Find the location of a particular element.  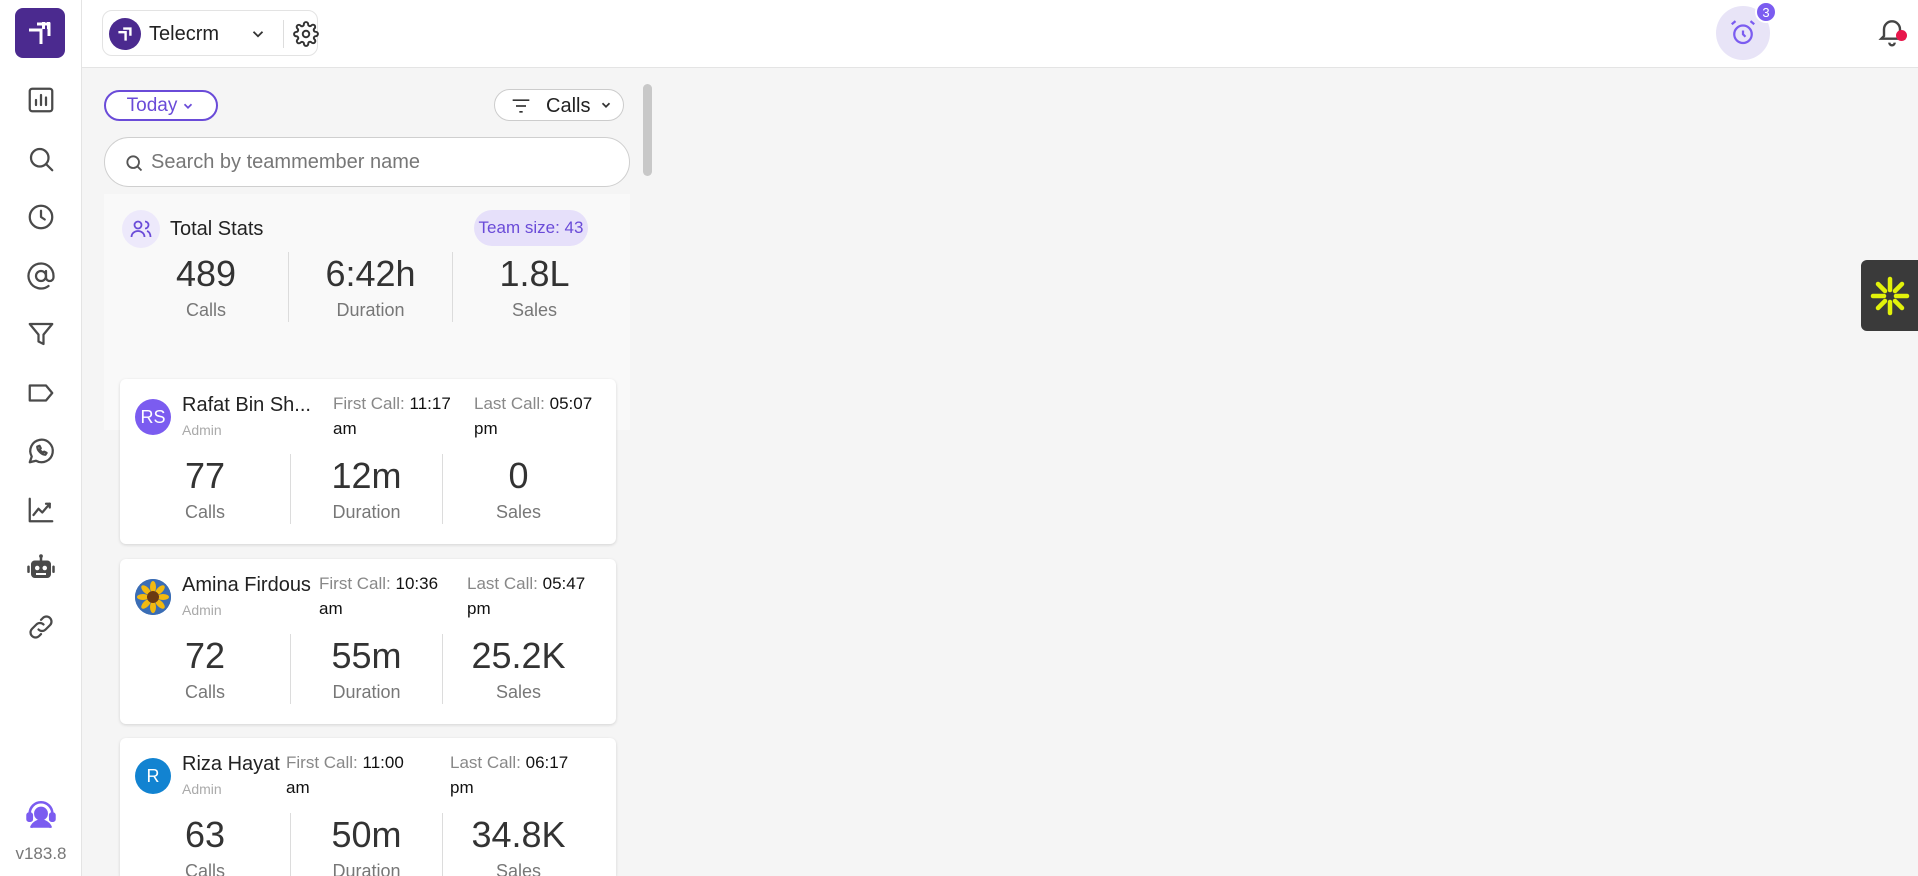

sort-dropdown: Calls is located at coordinates (559, 105).